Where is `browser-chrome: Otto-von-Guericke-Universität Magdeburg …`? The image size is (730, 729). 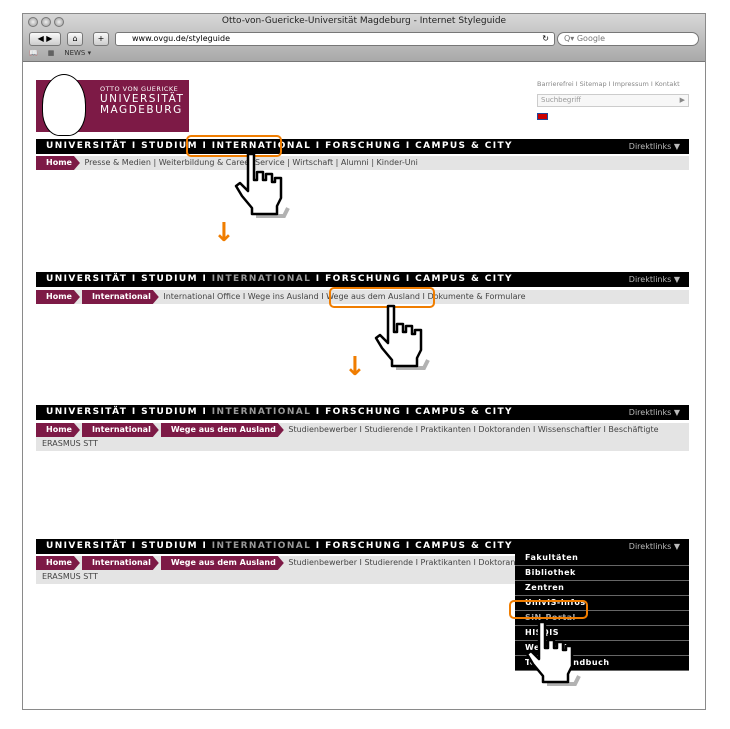
browser-chrome: Otto-von-Guericke-Universität Magdeburg … is located at coordinates (364, 38).